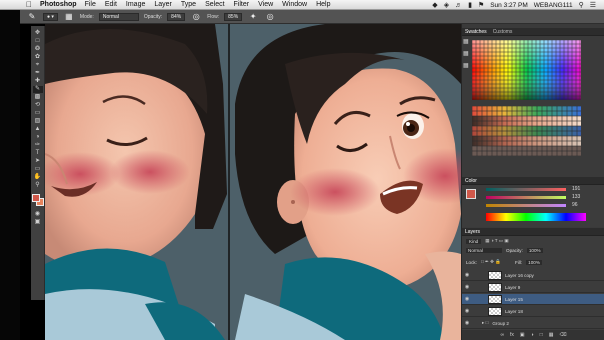  I want to click on clone-stamp-tool-icon: ▩, so click(38, 97).